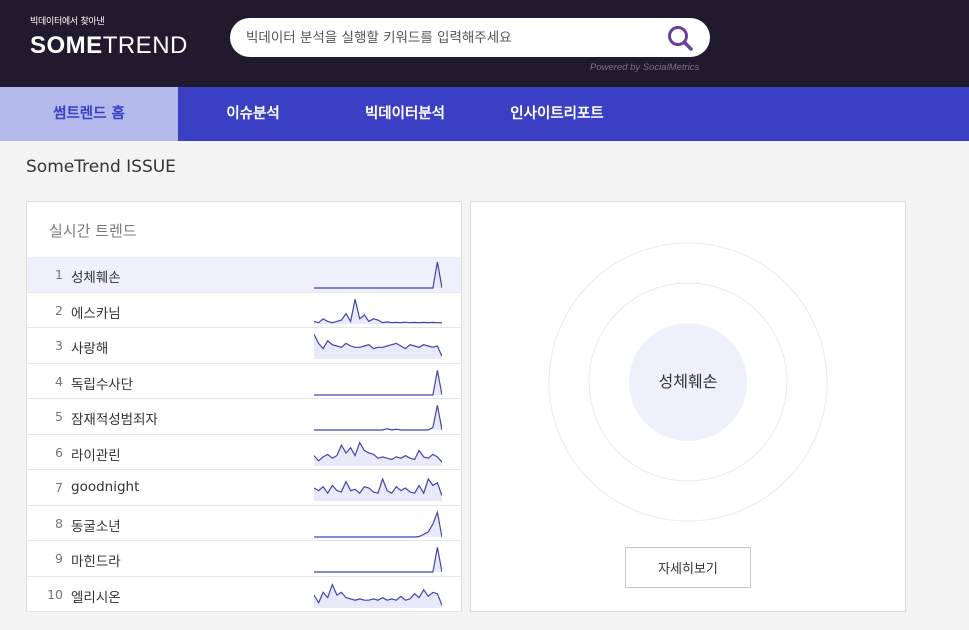 The image size is (969, 630). What do you see at coordinates (96, 276) in the screenshot?
I see `trend-keyword: 성체훼손` at bounding box center [96, 276].